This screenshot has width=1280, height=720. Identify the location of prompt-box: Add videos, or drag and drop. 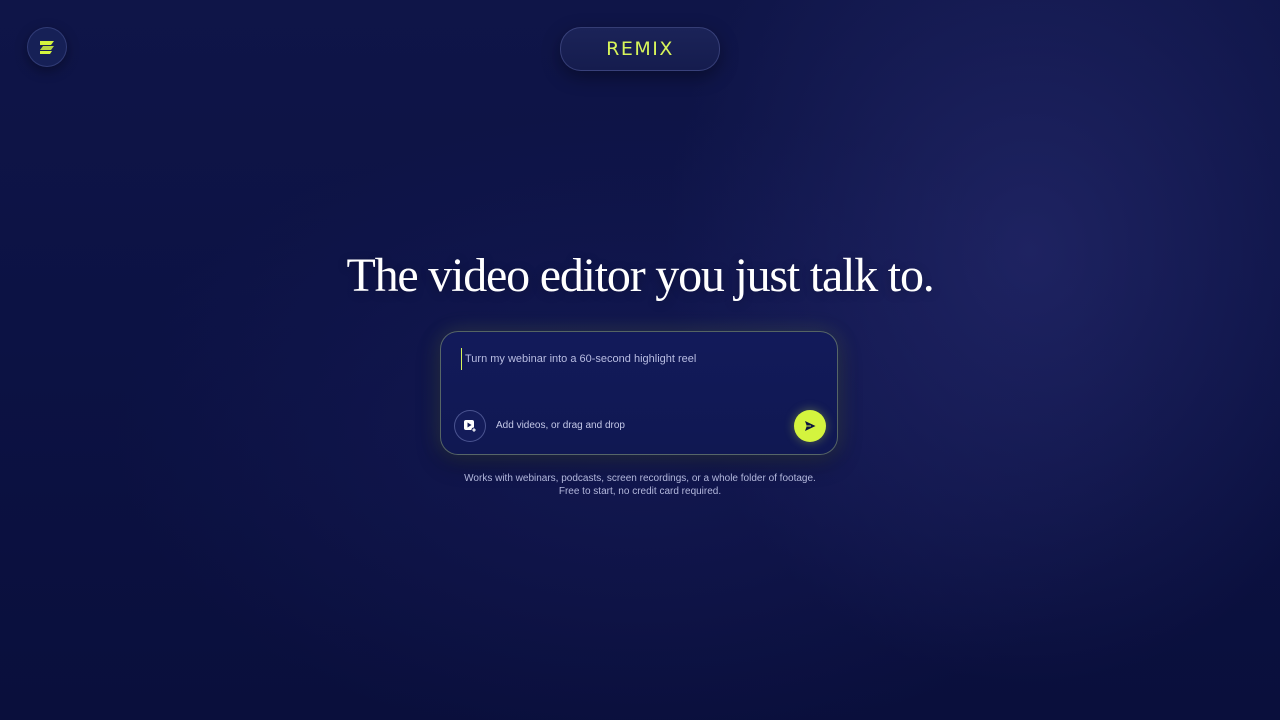
(639, 393).